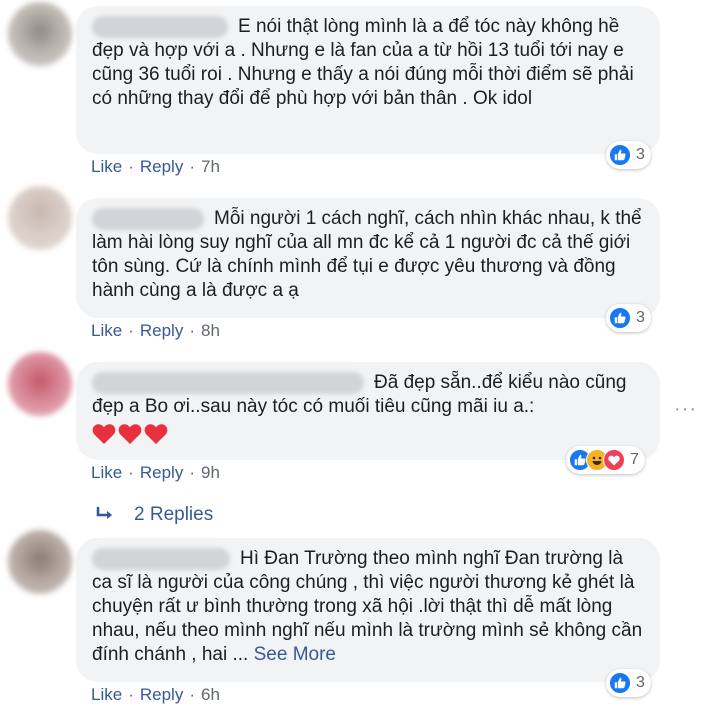 This screenshot has height=716, width=702. I want to click on comment-timestamp: 7h, so click(210, 167).